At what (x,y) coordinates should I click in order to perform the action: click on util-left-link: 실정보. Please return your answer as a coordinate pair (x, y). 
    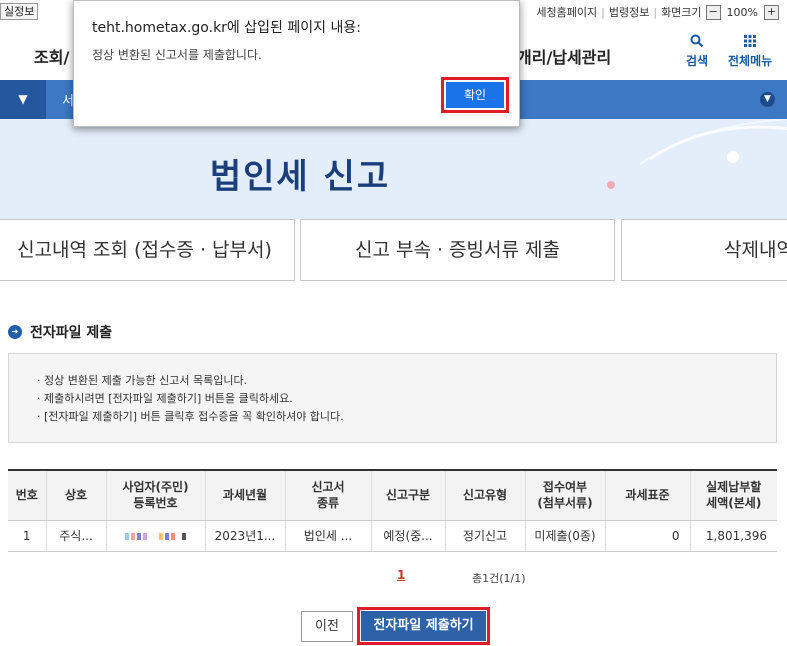
    Looking at the image, I should click on (19, 11).